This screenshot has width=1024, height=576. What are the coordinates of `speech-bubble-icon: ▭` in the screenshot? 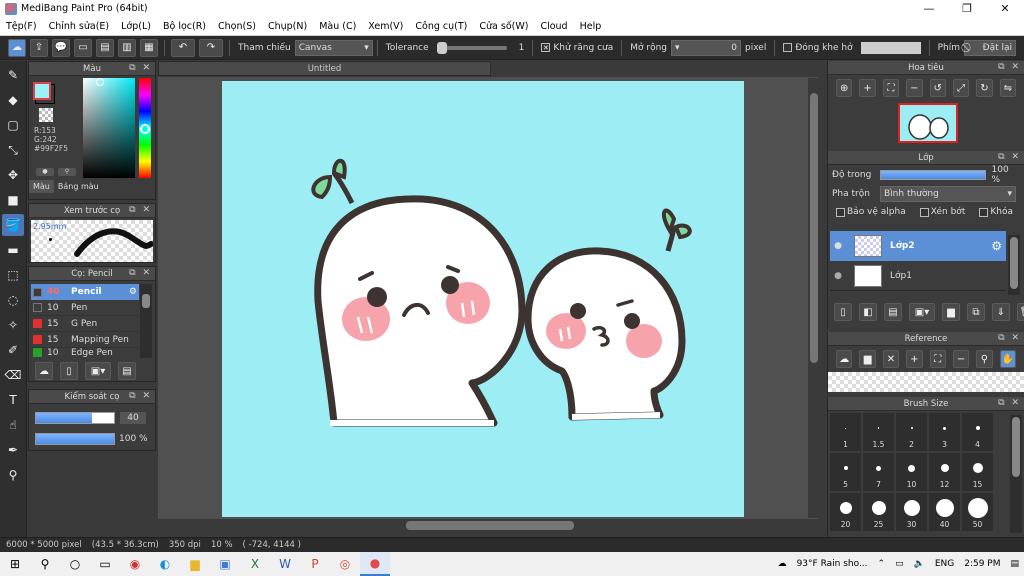 It's located at (83, 47).